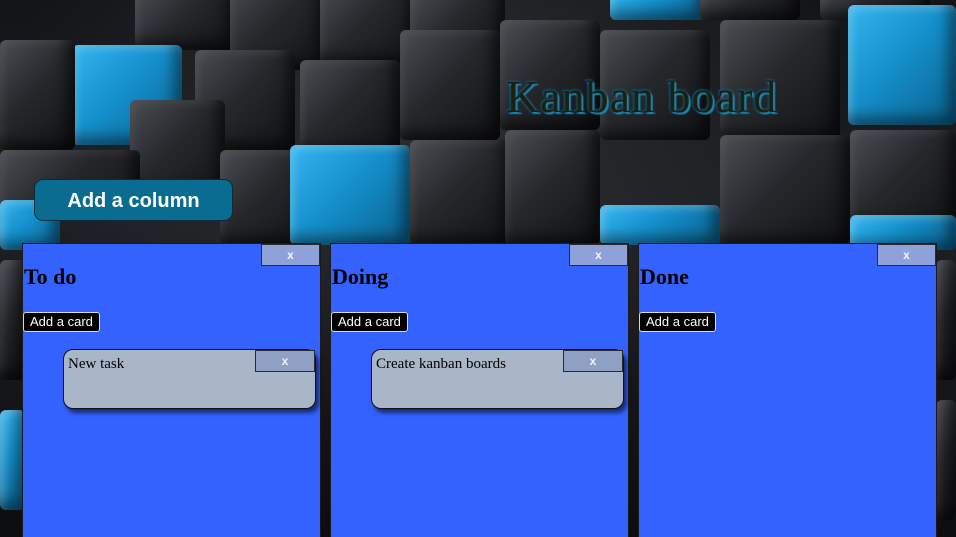  What do you see at coordinates (441, 364) in the screenshot?
I see `card-text: Create kanban boards` at bounding box center [441, 364].